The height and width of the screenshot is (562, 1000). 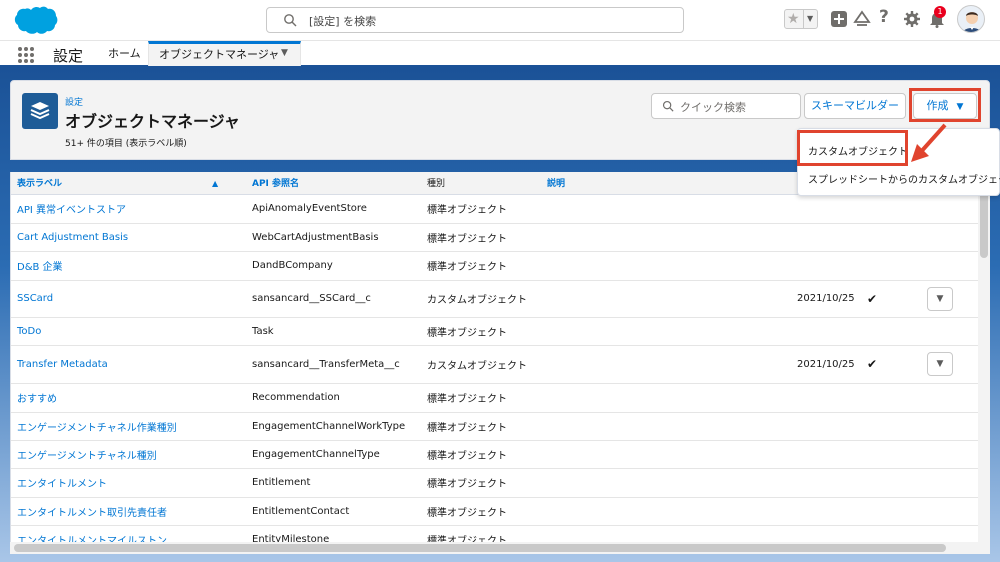 I want to click on highlight-create-box, so click(x=945, y=105).